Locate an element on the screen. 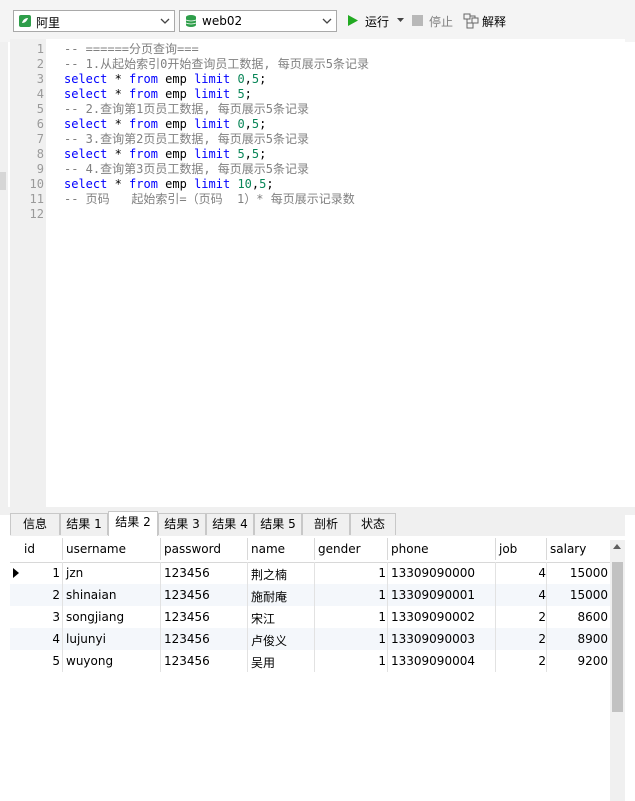 The width and height of the screenshot is (635, 801). sql-number: 0 is located at coordinates (241, 124).